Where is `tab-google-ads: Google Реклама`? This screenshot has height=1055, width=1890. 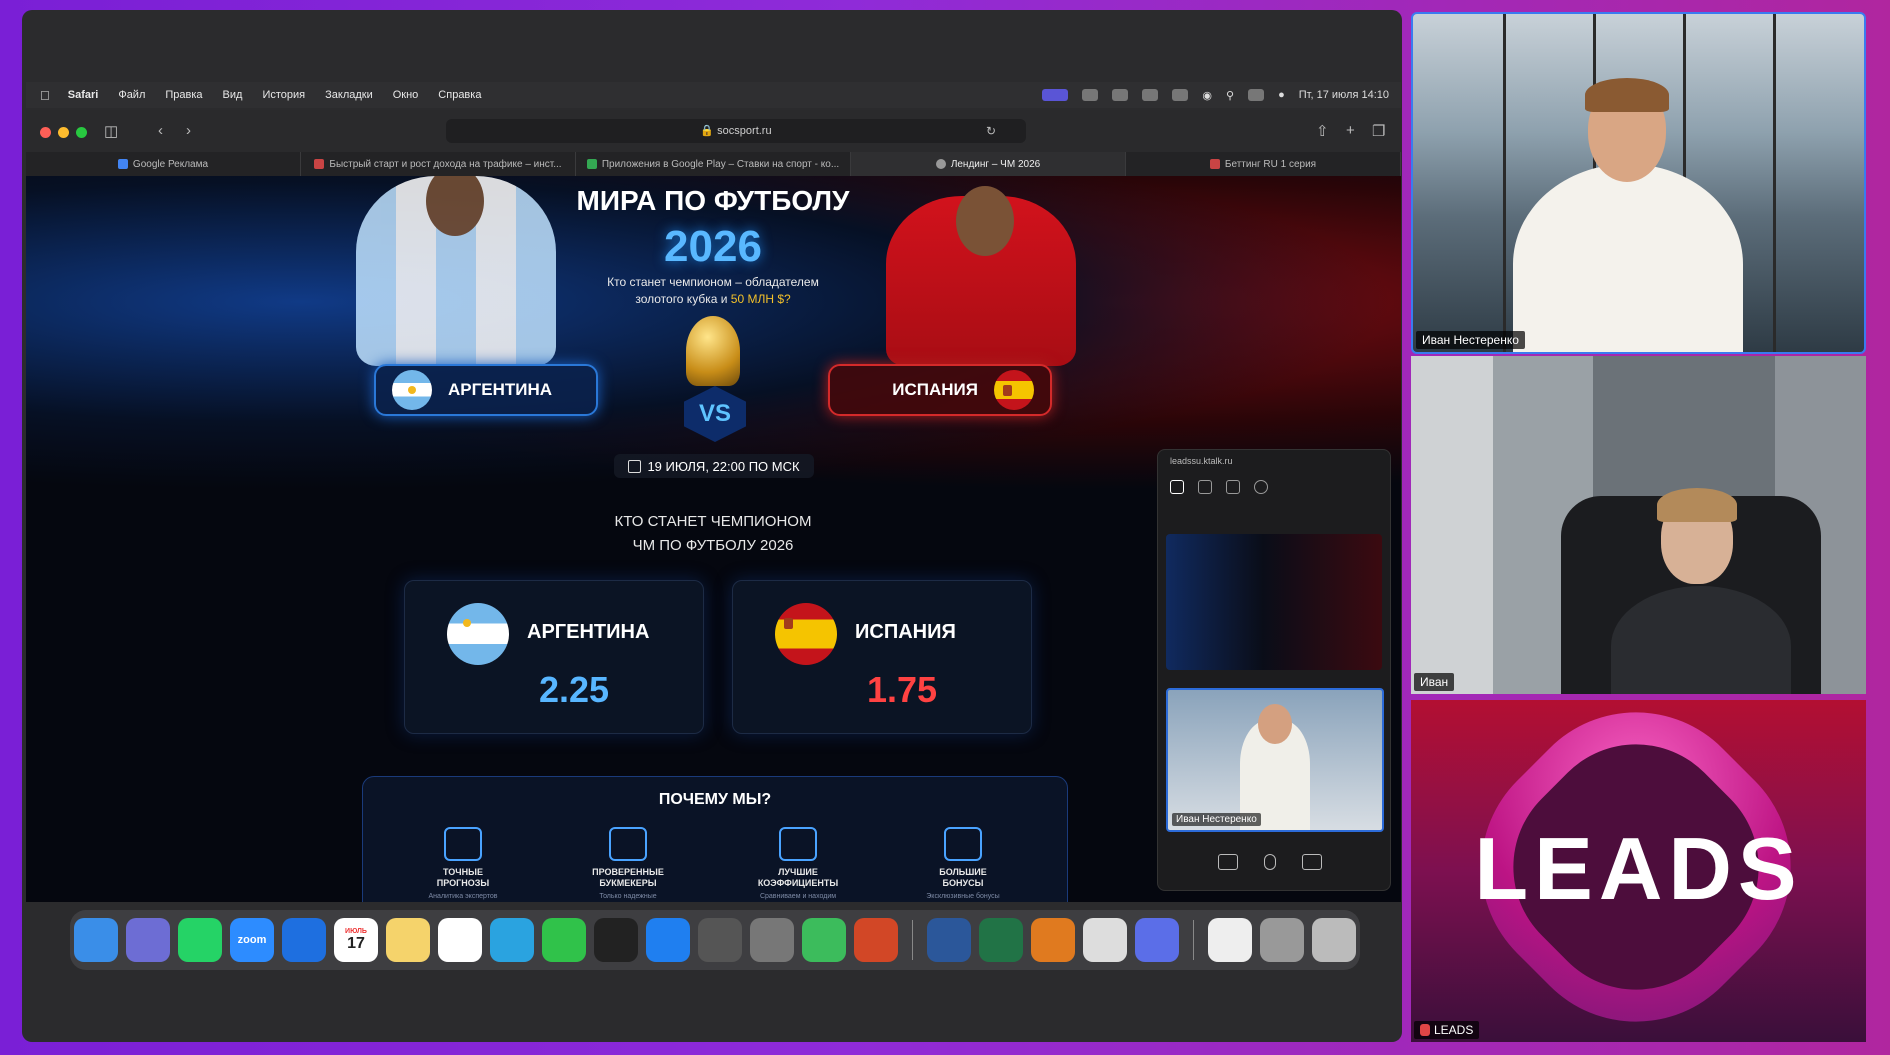 tab-google-ads: Google Реклама is located at coordinates (163, 164).